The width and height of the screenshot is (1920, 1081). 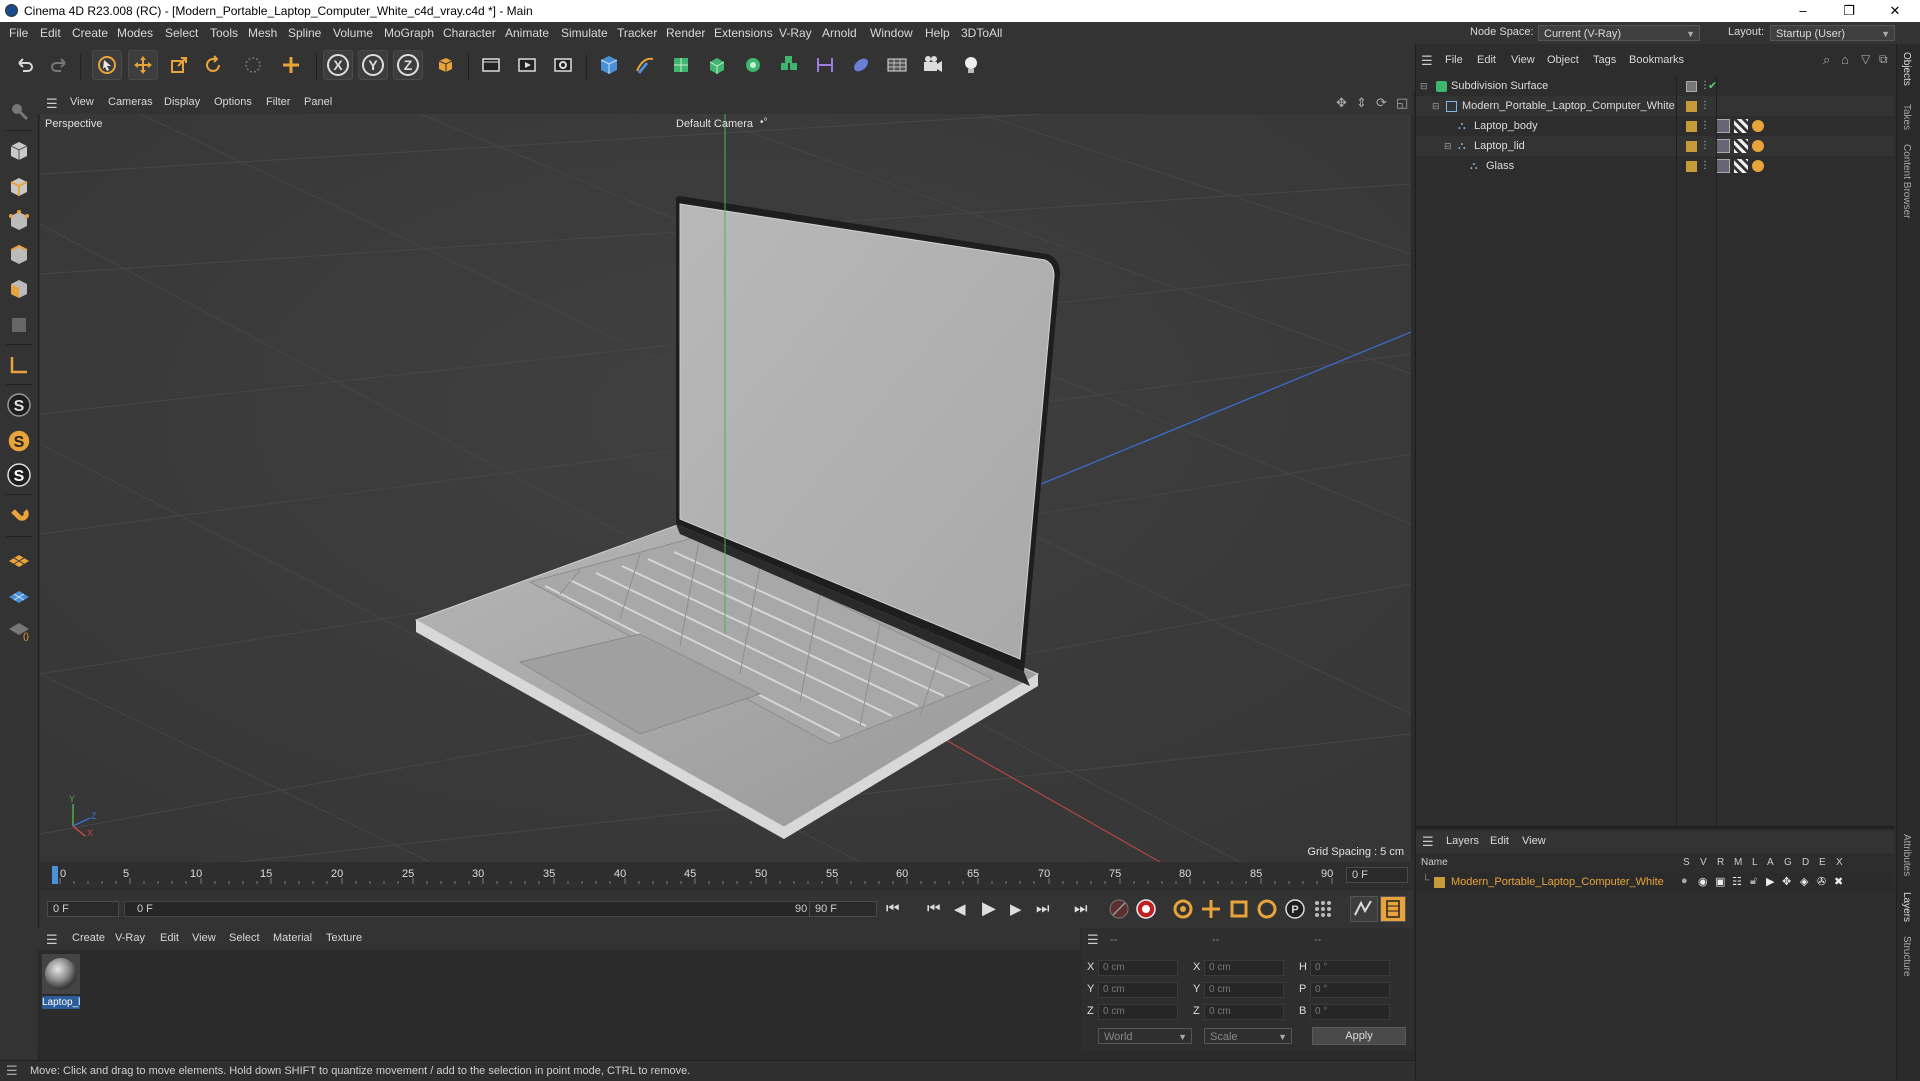 What do you see at coordinates (1267, 909) in the screenshot?
I see `key-rotation-icon` at bounding box center [1267, 909].